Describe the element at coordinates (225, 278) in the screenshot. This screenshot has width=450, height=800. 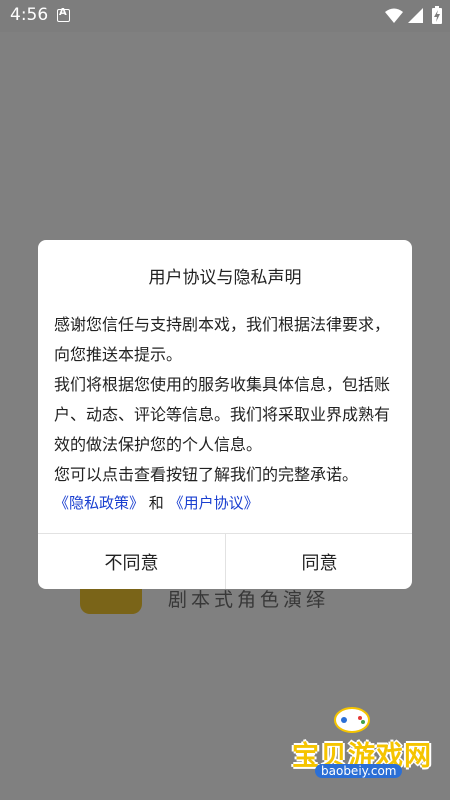
I see `dialog-title: 用户协议与隐私声明` at that location.